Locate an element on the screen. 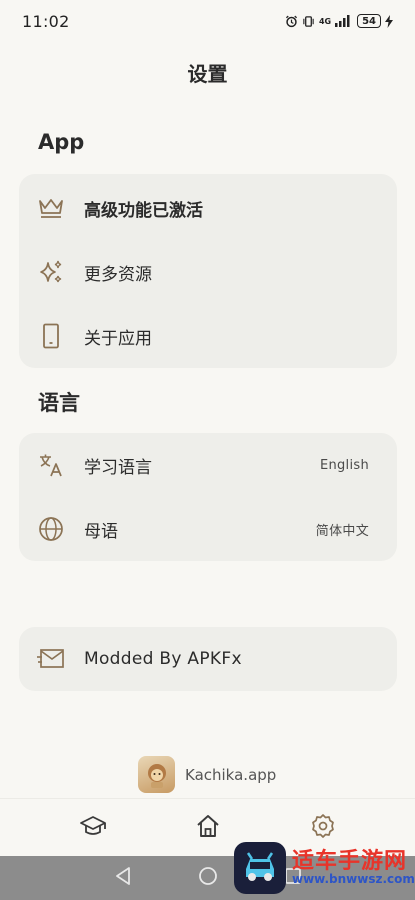 The image size is (415, 900). battery-indicator: 54 is located at coordinates (369, 21).